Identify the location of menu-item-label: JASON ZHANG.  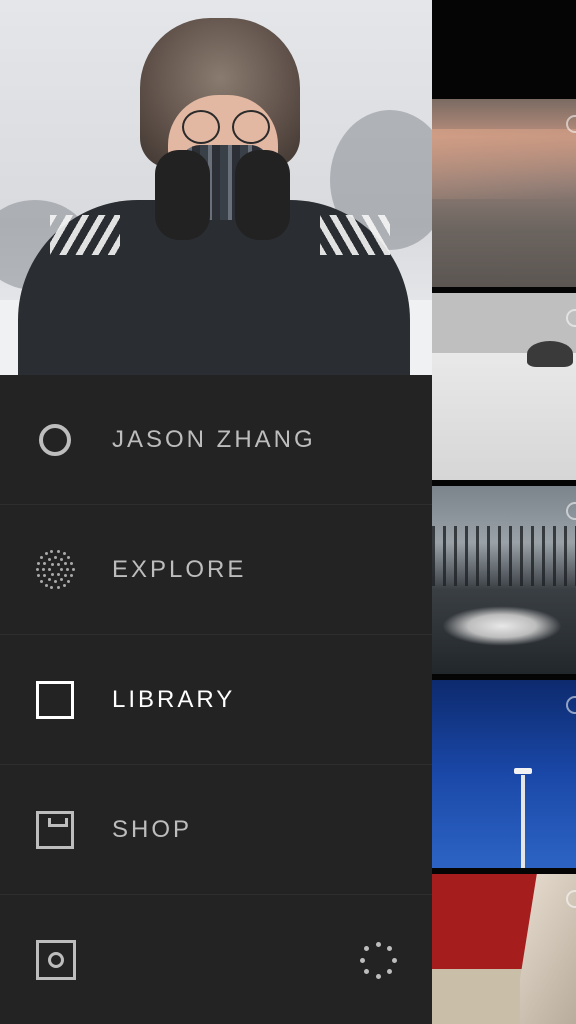
(214, 439).